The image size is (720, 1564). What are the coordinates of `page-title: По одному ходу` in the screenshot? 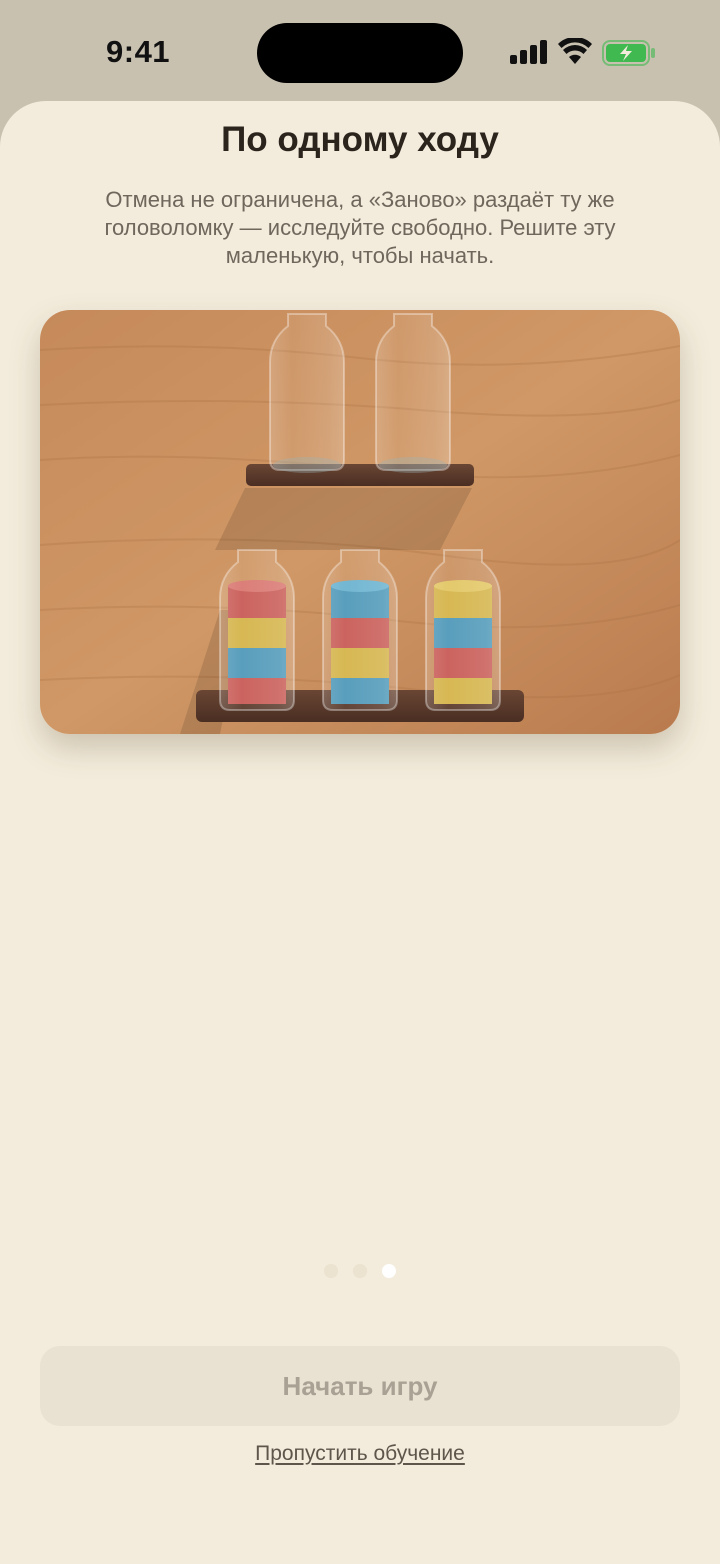 It's located at (360, 139).